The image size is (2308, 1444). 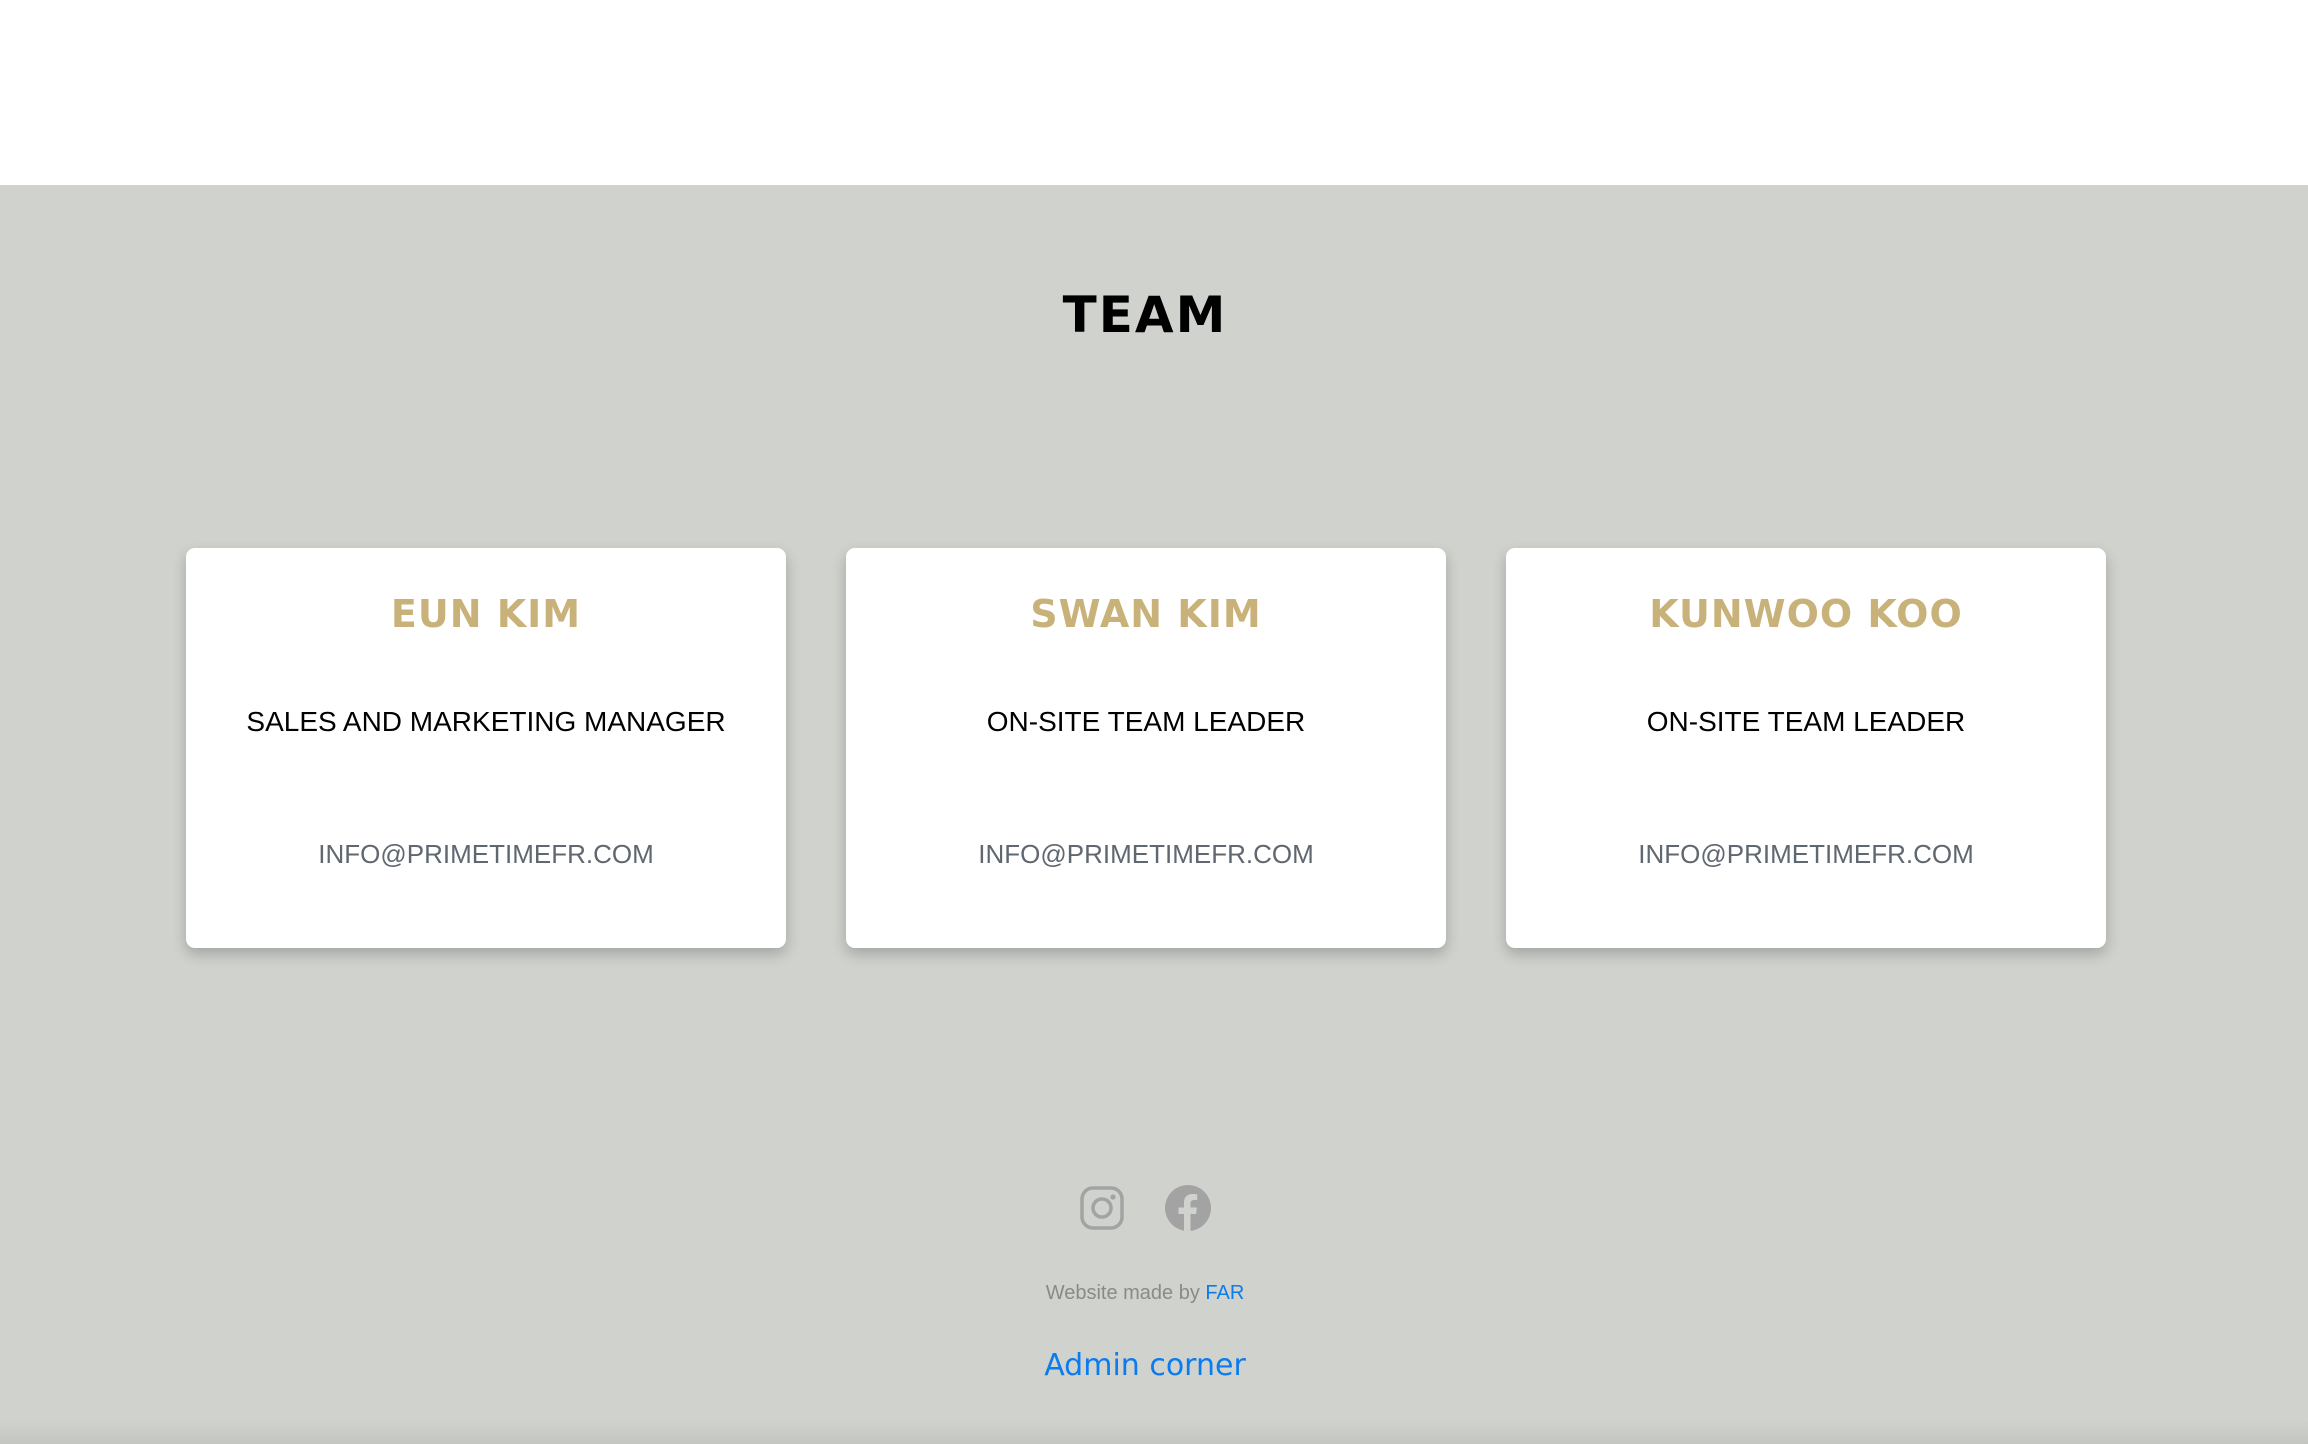 I want to click on facebook-icon, so click(x=1188, y=1208).